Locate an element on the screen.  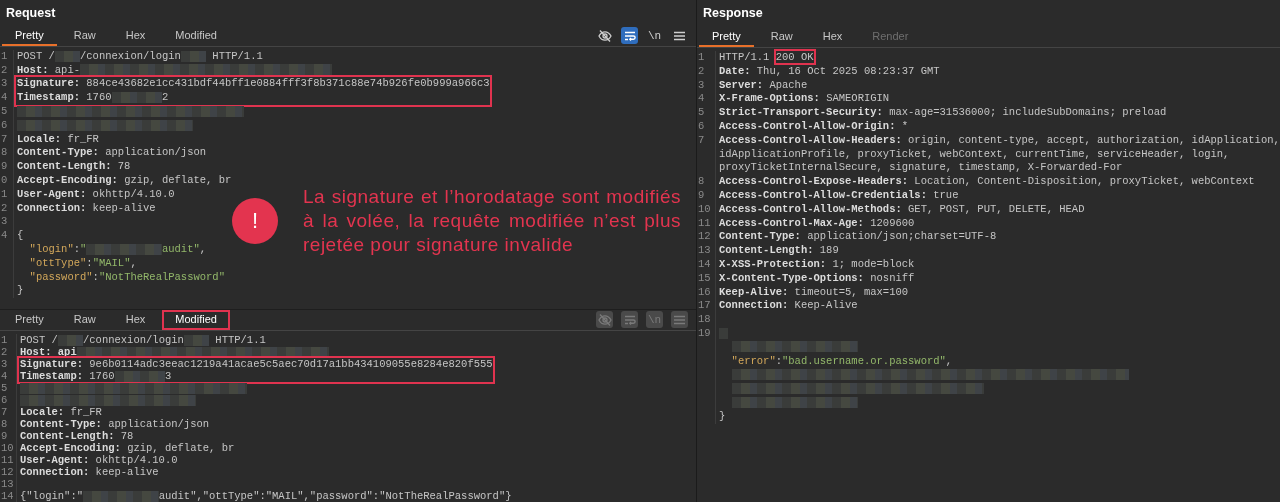
code-line: Content-Type: application/json;charset=UTF-8 is located at coordinates (858, 237).